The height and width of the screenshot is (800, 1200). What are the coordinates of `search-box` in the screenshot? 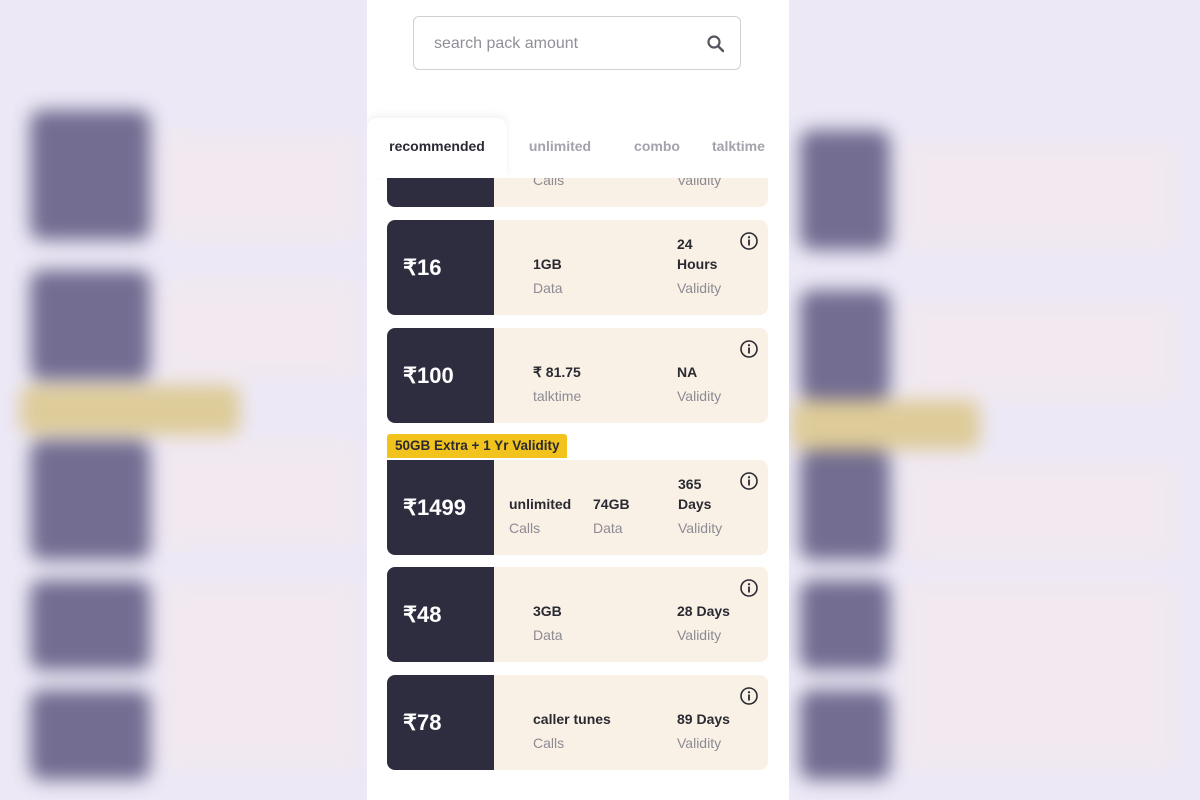 It's located at (577, 43).